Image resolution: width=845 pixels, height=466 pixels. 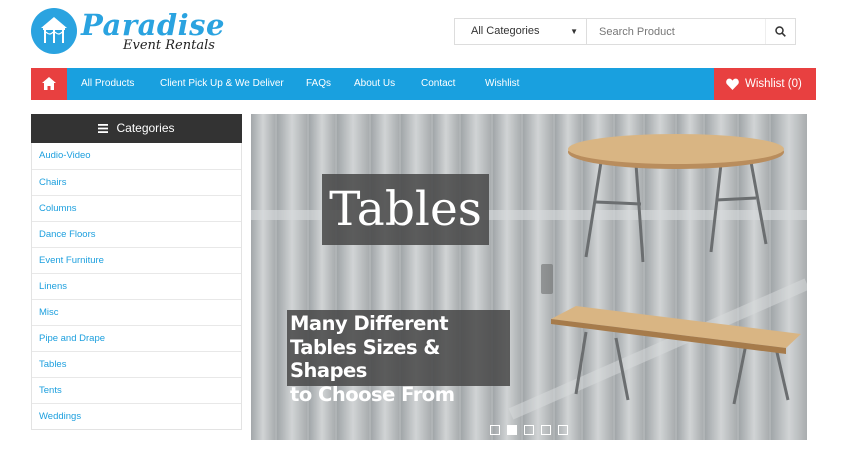 What do you see at coordinates (153, 25) in the screenshot?
I see `brand-name: Paradise` at bounding box center [153, 25].